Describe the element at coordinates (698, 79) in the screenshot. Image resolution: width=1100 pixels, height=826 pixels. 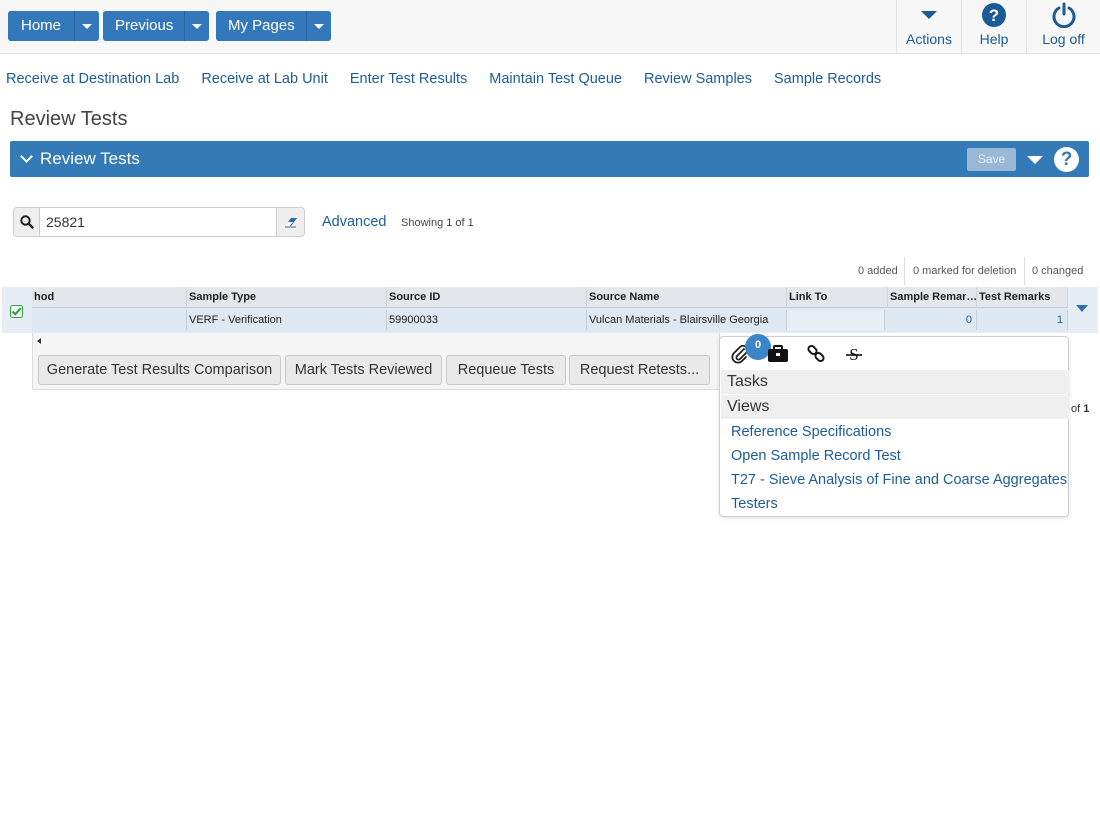
I see `link-review-samples: Review Samples` at that location.